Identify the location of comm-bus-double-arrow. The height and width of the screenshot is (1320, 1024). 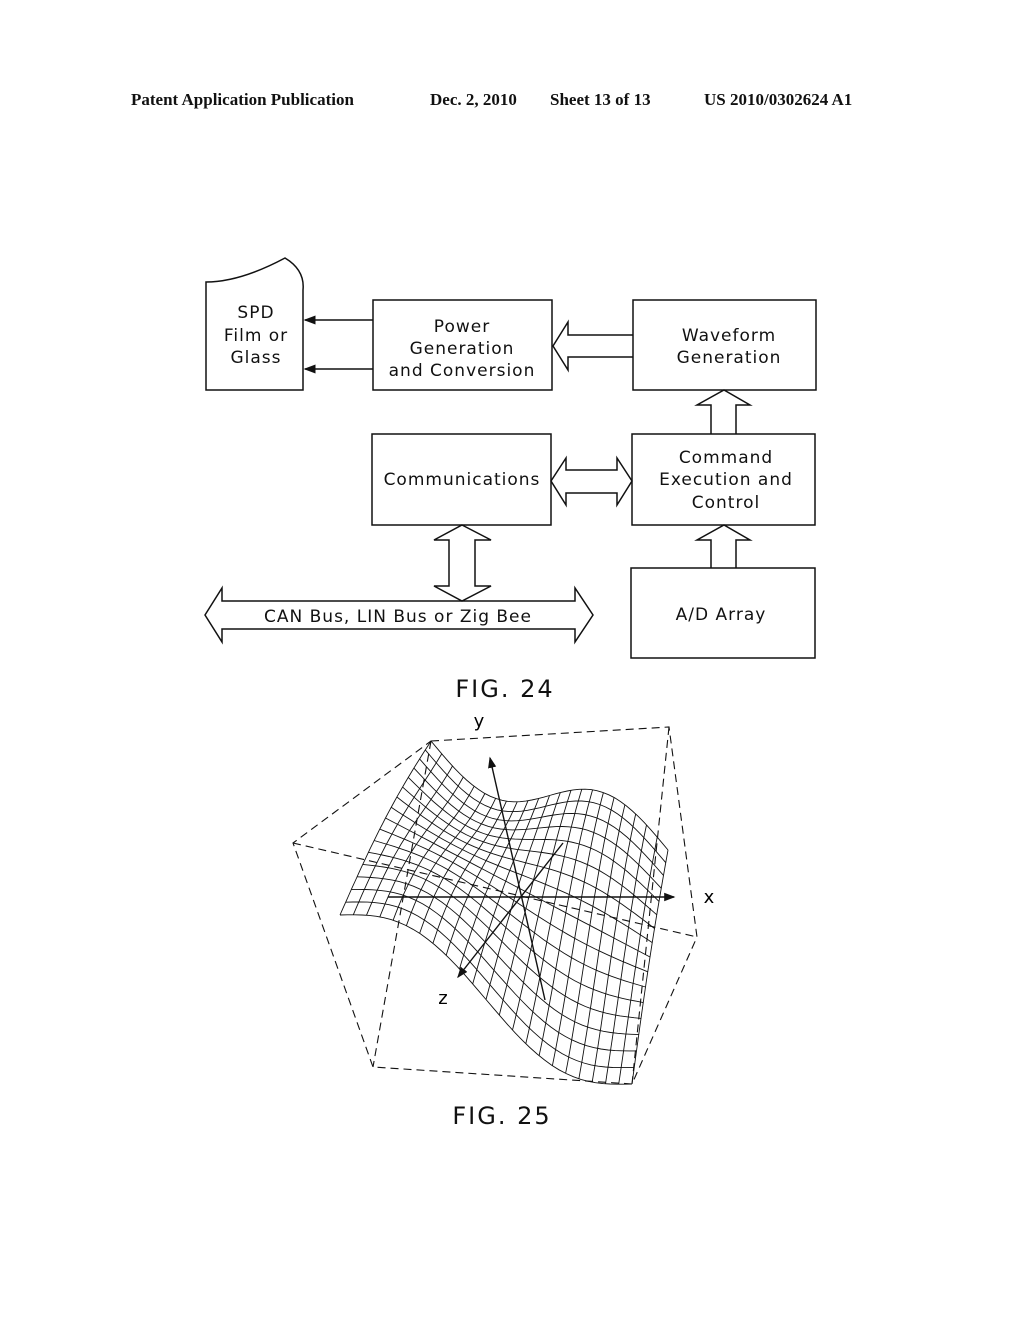
(462, 563).